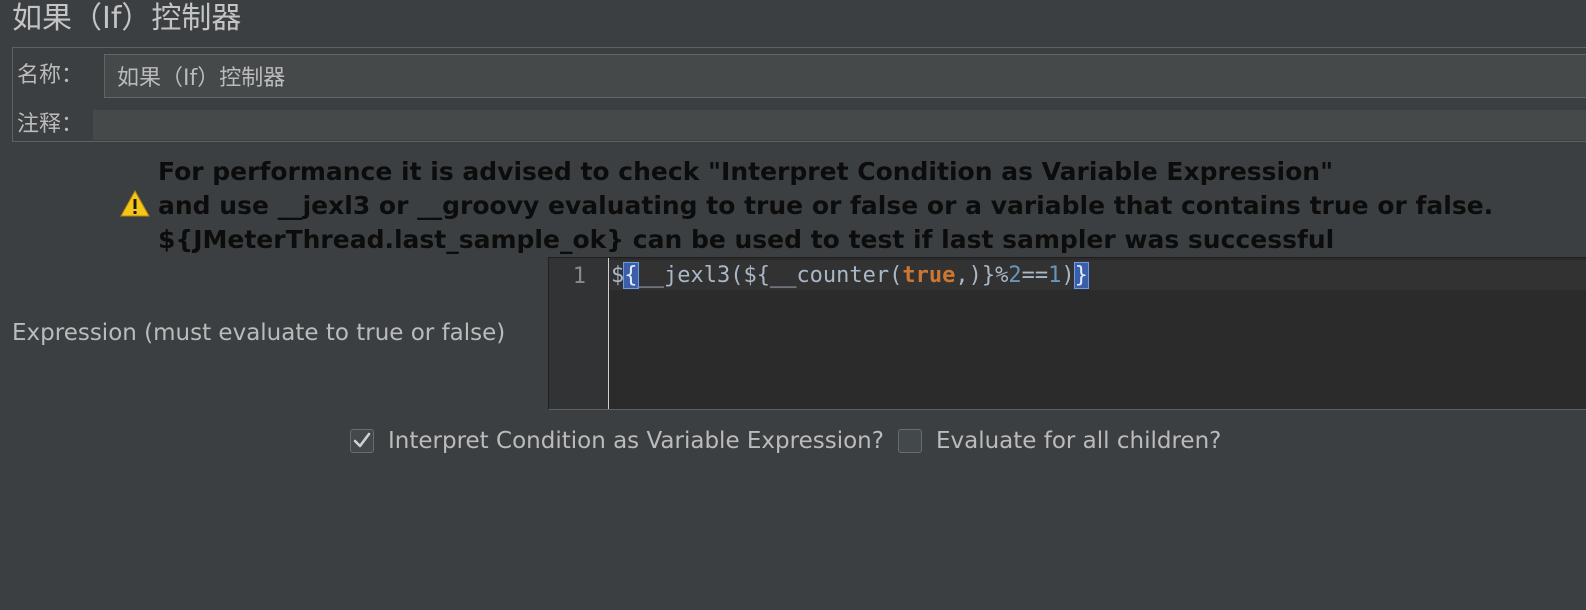 The image size is (1586, 610). I want to click on comment-label: 注释：, so click(50, 124).